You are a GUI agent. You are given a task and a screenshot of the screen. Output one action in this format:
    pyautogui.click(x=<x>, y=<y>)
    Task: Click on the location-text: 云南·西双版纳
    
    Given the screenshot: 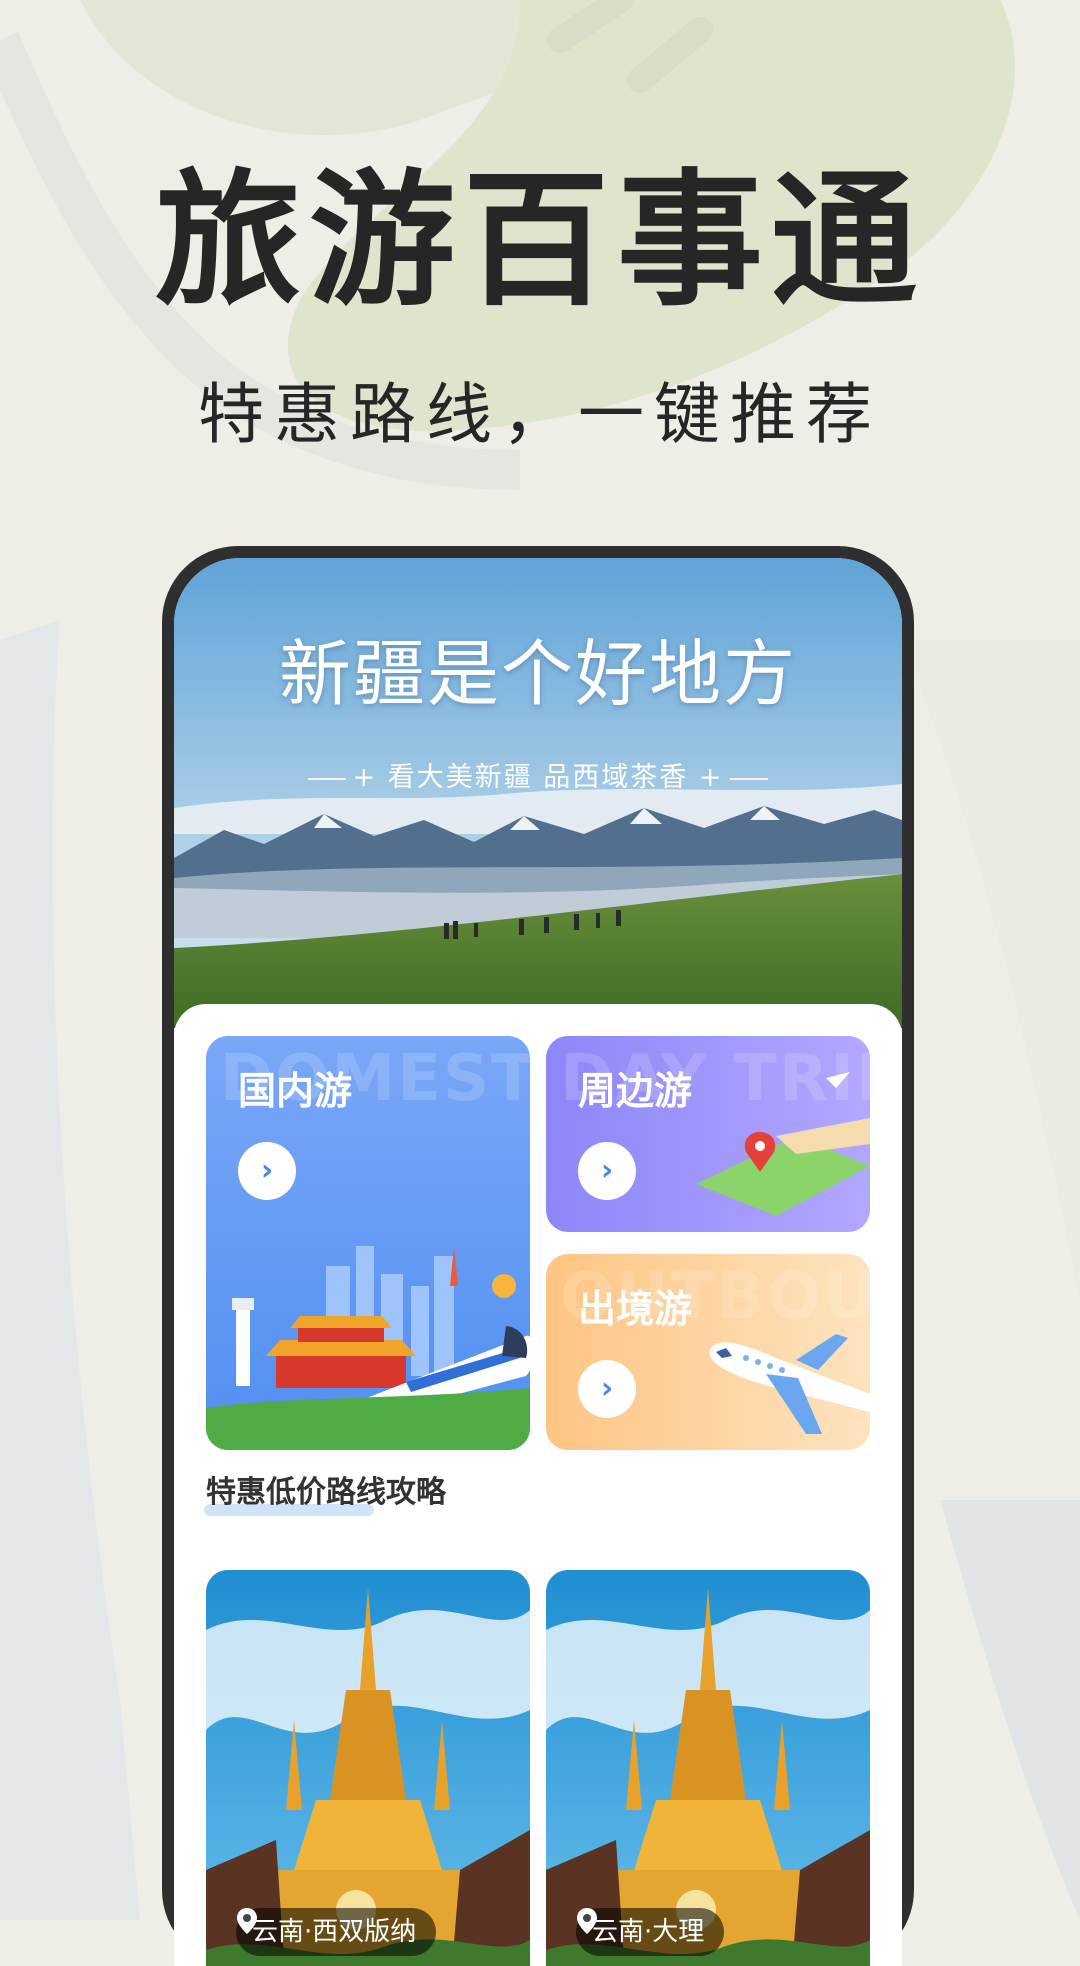 What is the action you would take?
    pyautogui.click(x=334, y=1932)
    